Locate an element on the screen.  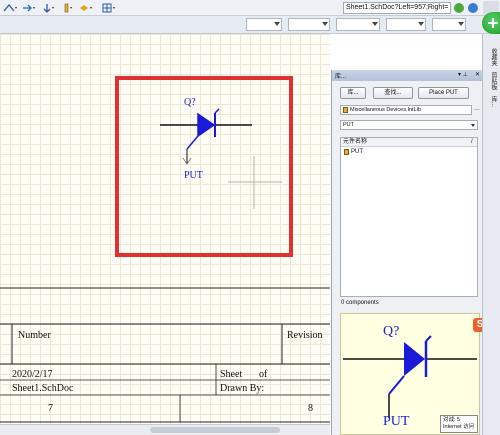
list-header-sort: / is located at coordinates (472, 142).